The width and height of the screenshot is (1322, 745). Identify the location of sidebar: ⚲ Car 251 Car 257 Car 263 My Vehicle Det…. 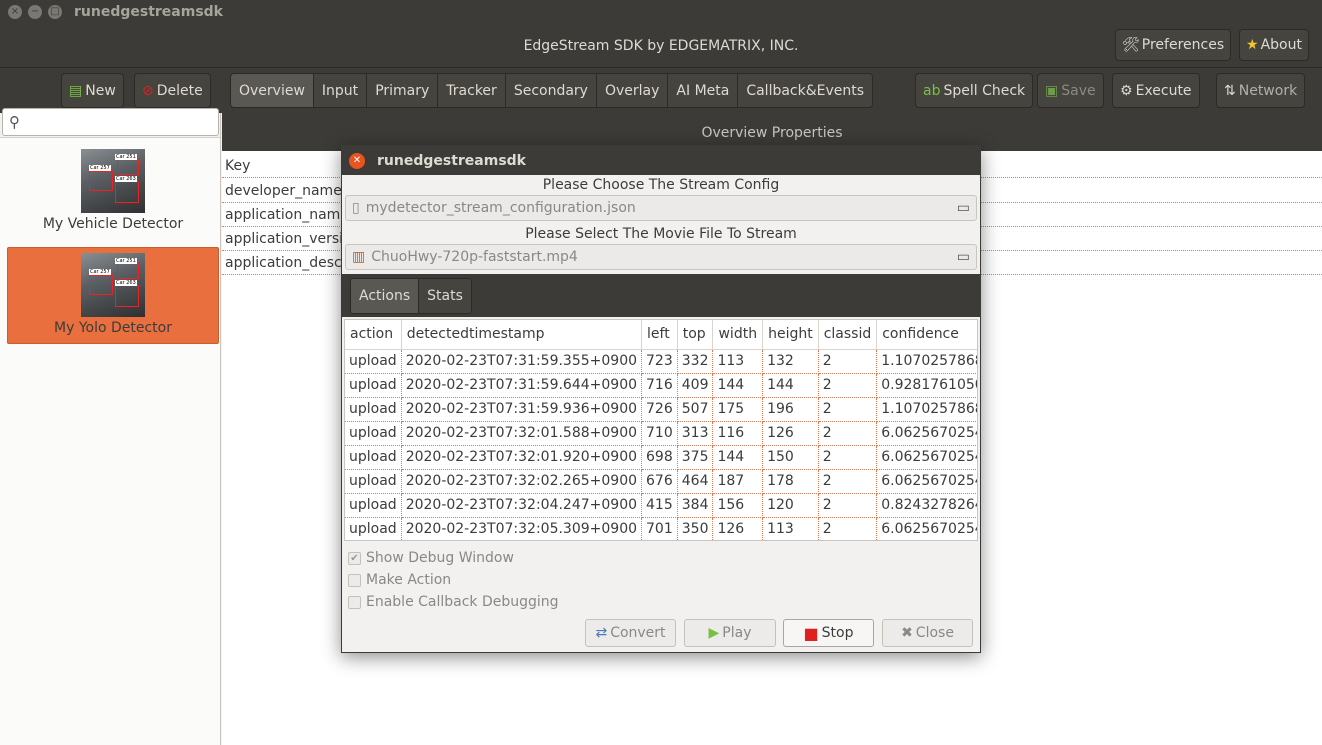
(110, 426).